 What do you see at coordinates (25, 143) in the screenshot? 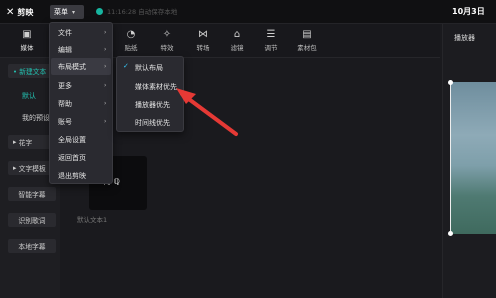
I see `sidebar-item-huazi-label: 花字` at bounding box center [25, 143].